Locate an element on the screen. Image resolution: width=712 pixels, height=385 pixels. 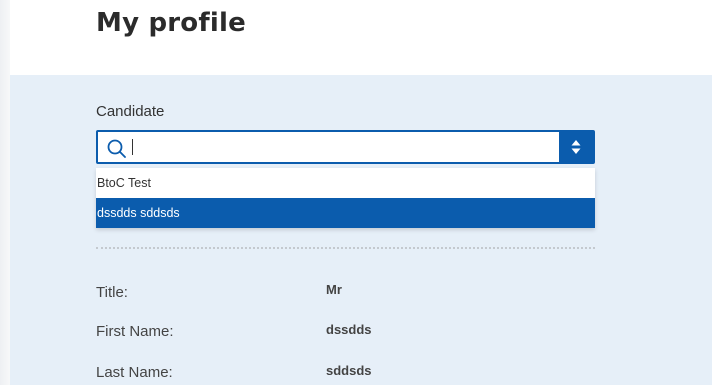
candidate-dropdown-list: BtoC Test dssdds sddsds is located at coordinates (345, 198).